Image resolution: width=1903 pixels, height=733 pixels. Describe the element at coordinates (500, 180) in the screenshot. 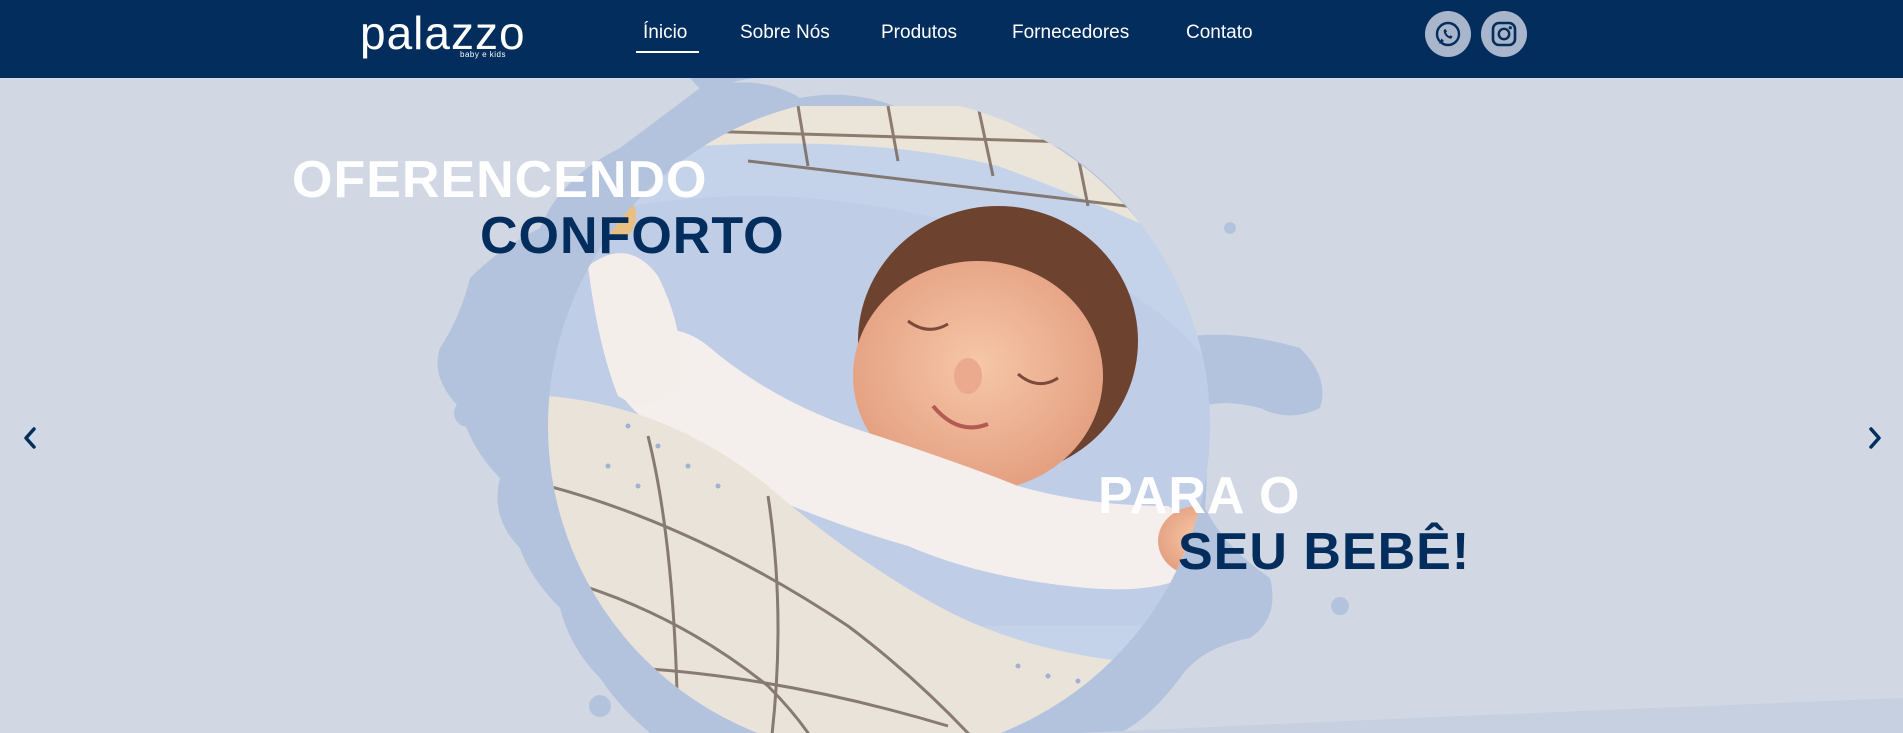

I see `hero-line-1: OFERENCENDO` at that location.